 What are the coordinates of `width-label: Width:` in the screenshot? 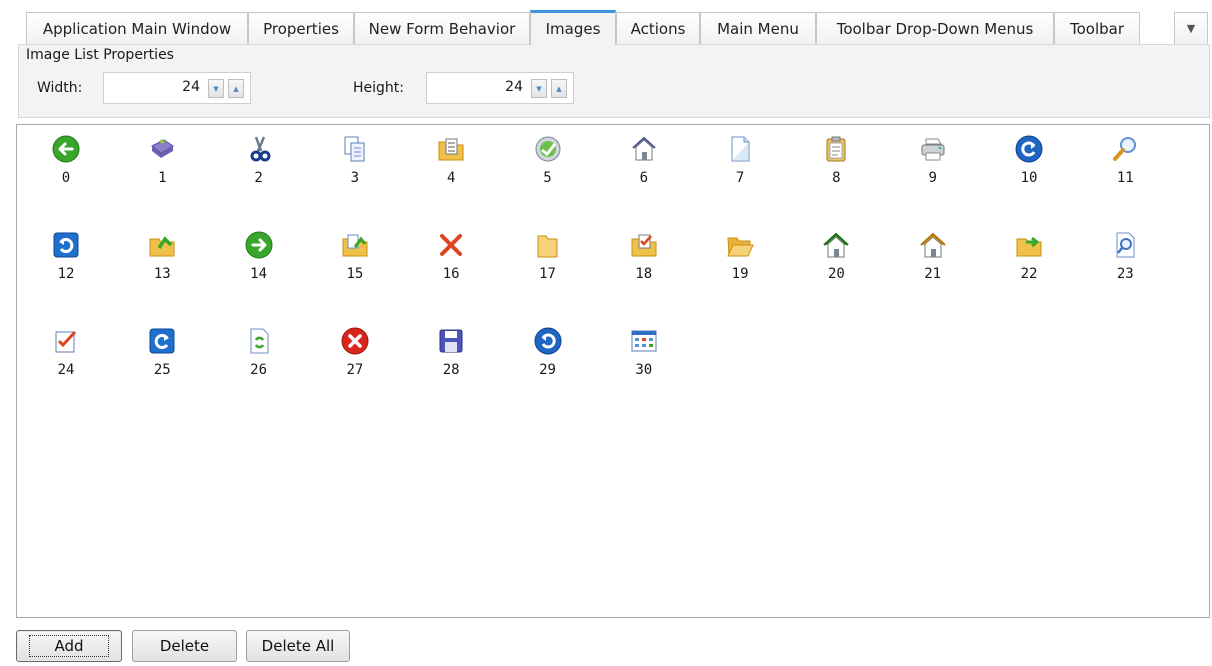 It's located at (60, 88).